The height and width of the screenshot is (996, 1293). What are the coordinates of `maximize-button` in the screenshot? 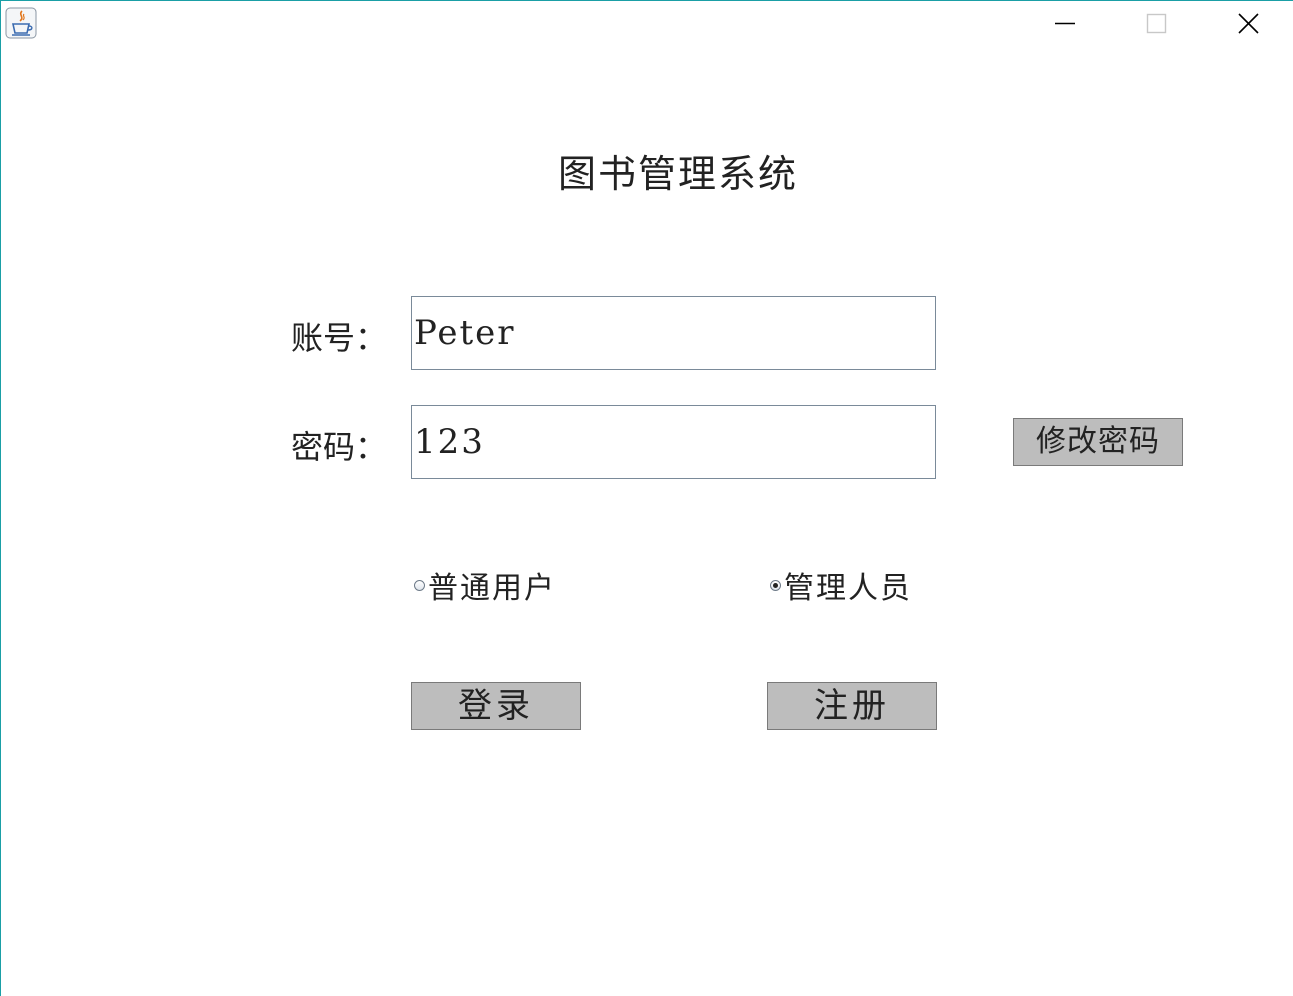 It's located at (1156, 24).